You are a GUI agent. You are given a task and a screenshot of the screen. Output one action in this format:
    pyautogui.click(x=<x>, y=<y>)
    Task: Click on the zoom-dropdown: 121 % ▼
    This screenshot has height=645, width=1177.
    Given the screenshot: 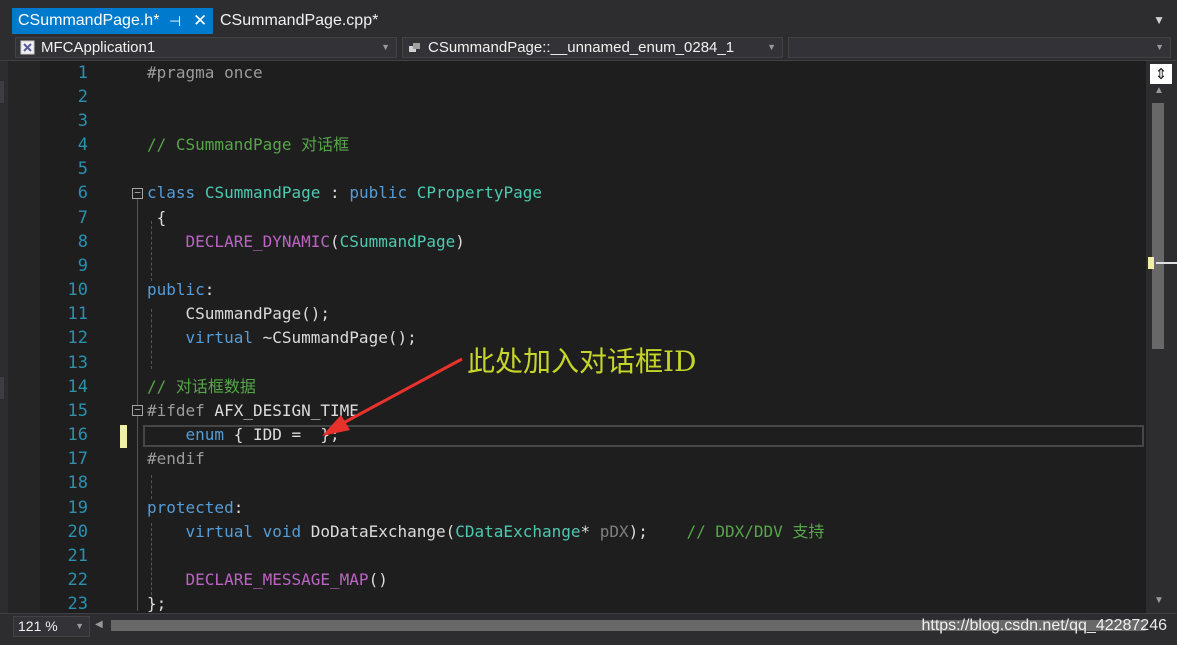 What is the action you would take?
    pyautogui.click(x=51, y=626)
    